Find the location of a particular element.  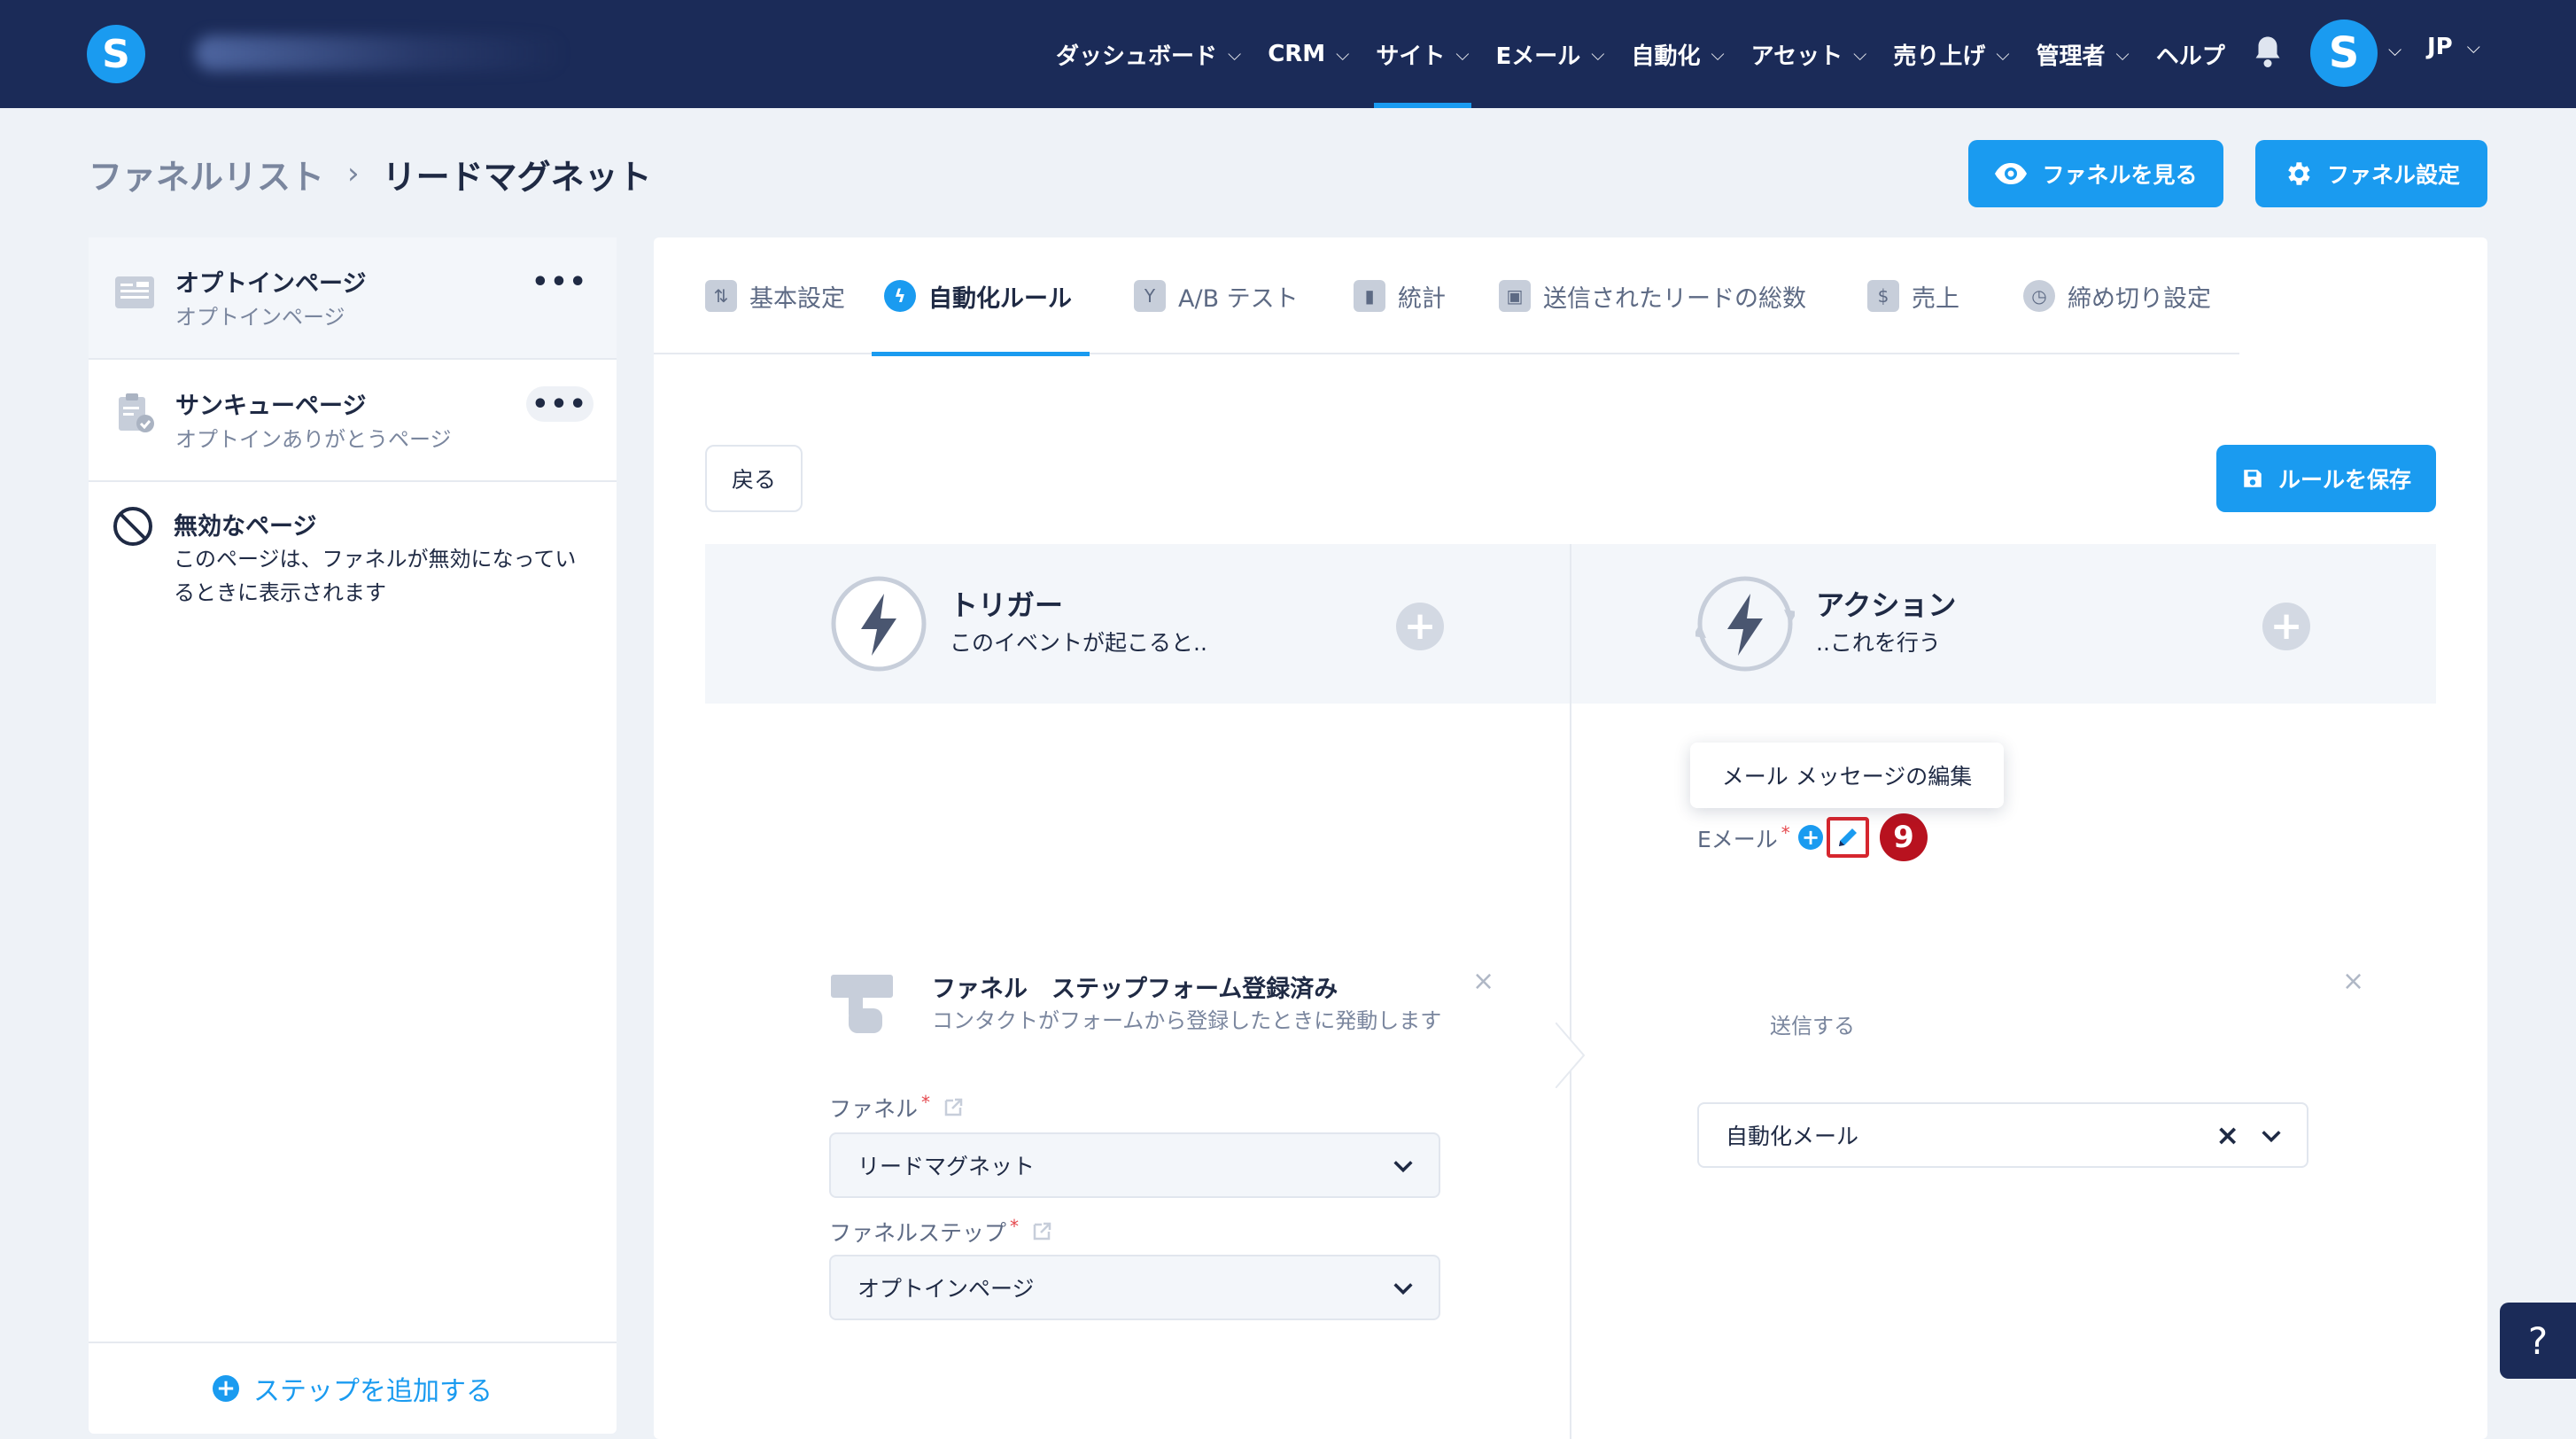

language-selector: JP ⌵ is located at coordinates (2453, 47).